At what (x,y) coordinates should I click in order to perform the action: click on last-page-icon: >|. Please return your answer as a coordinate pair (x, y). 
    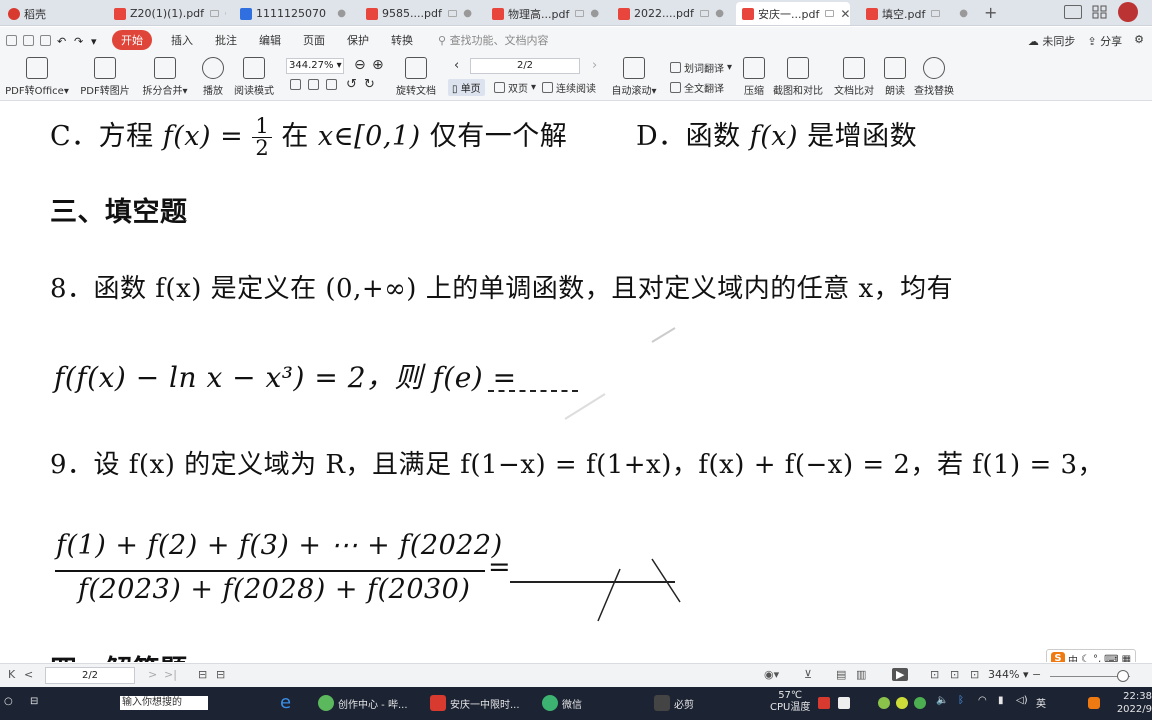
    Looking at the image, I should click on (170, 674).